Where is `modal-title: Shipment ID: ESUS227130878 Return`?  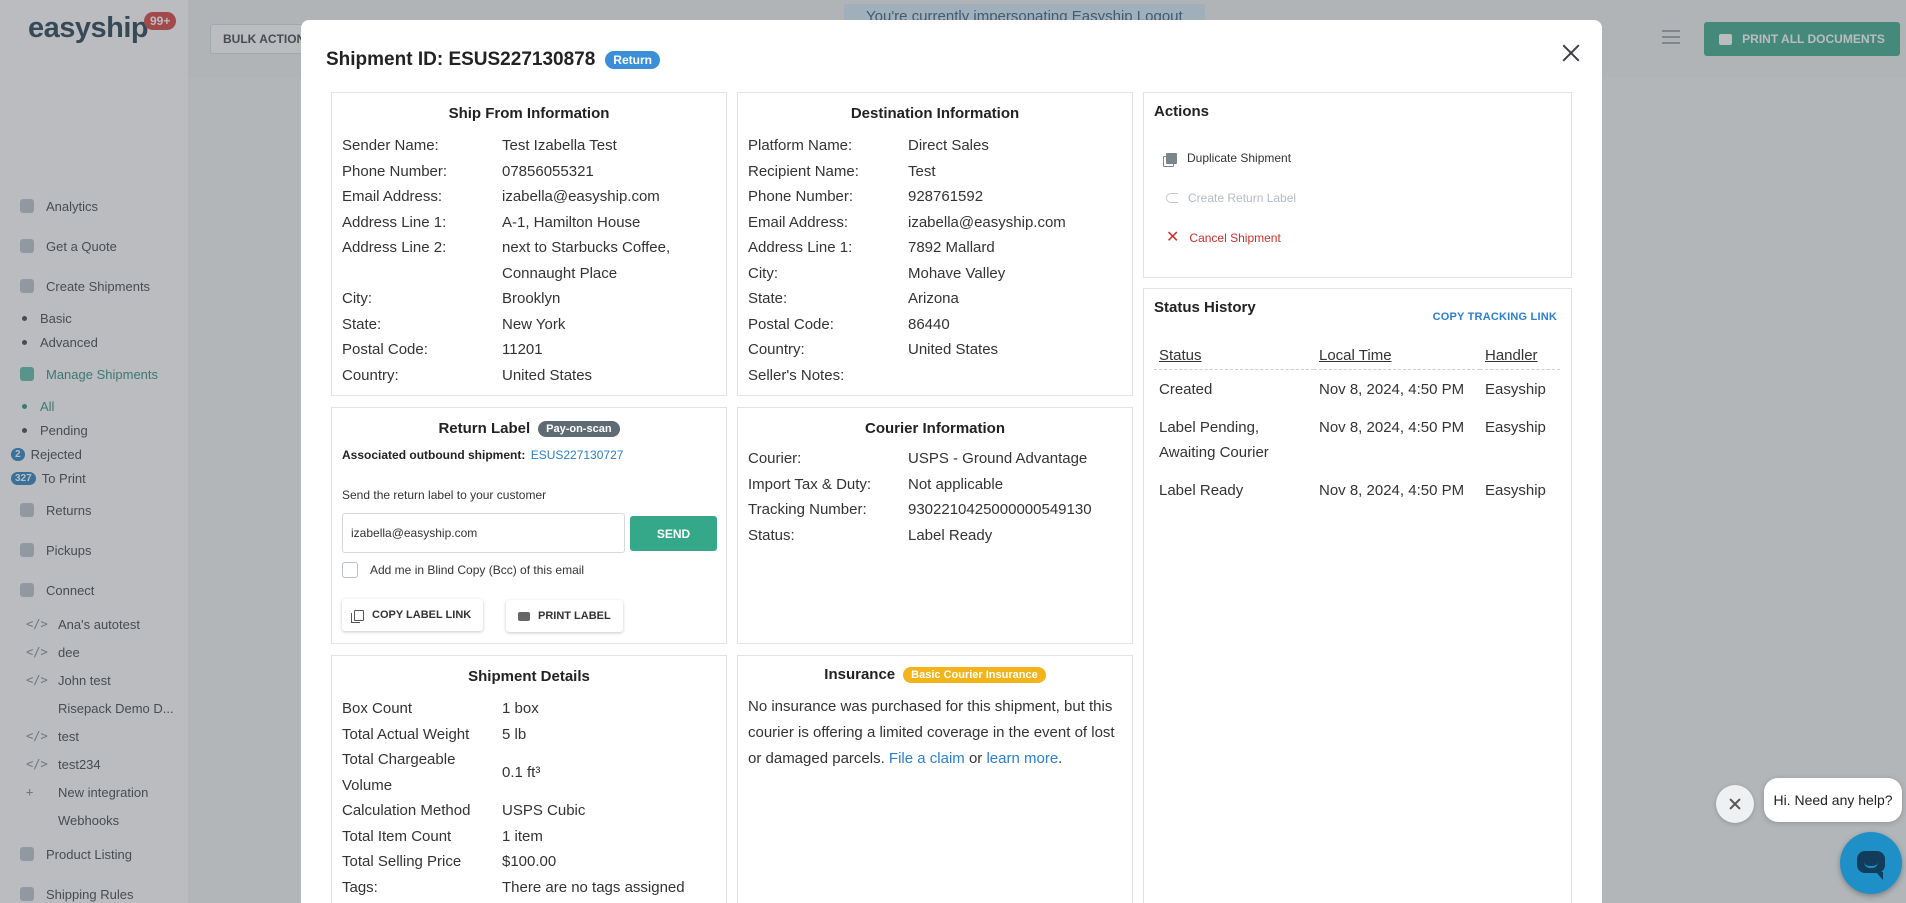 modal-title: Shipment ID: ESUS227130878 Return is located at coordinates (493, 60).